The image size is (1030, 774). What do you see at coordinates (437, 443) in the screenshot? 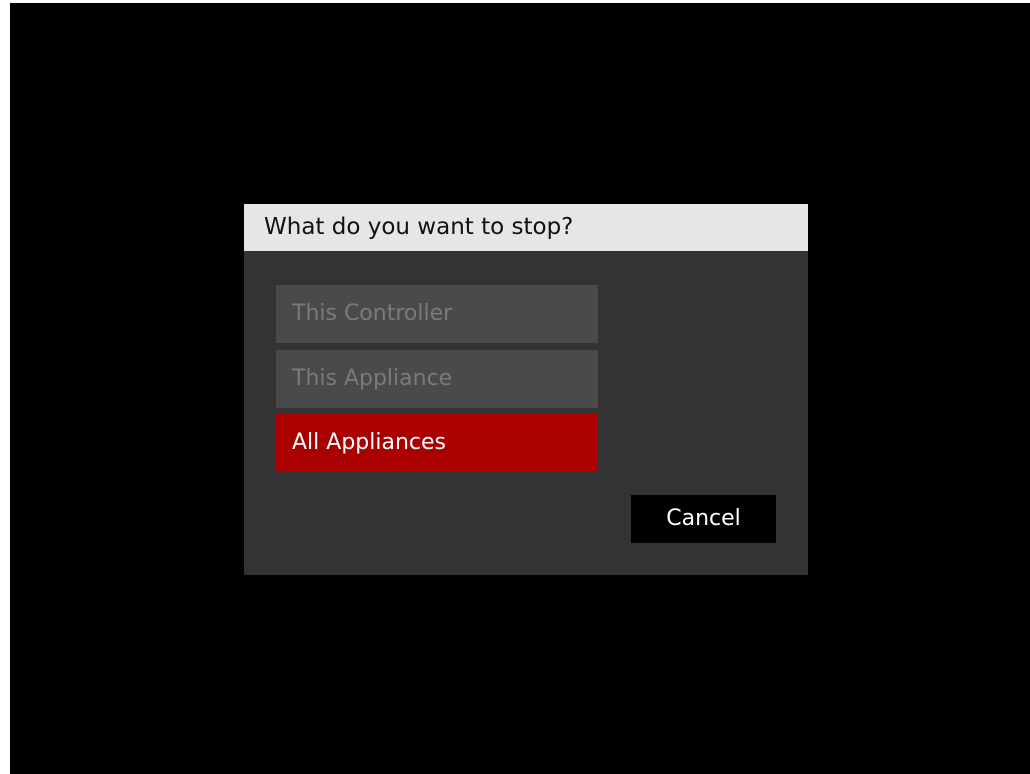
I see `option-all-appliances: All Appliances` at bounding box center [437, 443].